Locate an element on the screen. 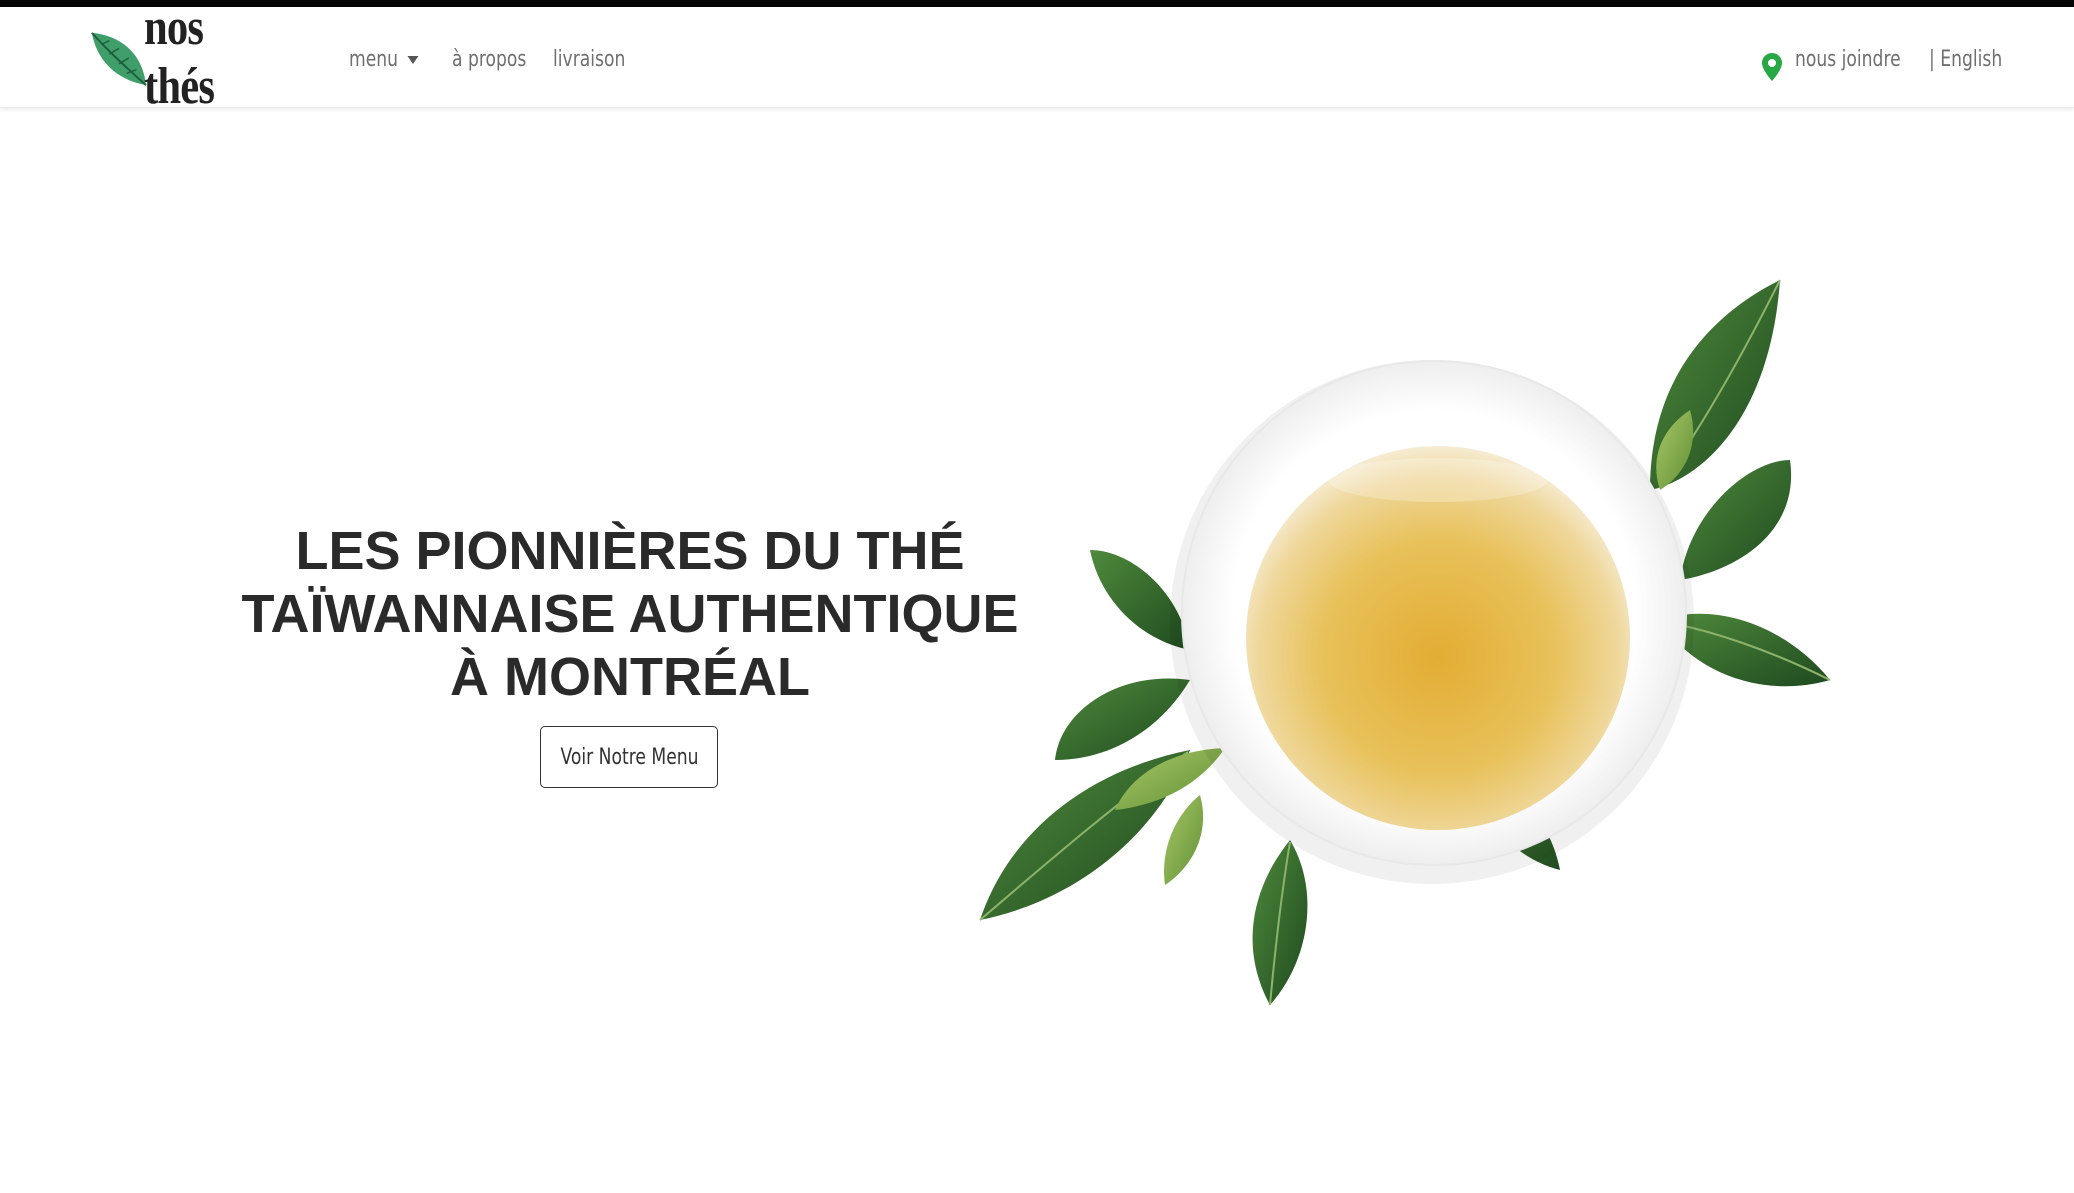 Image resolution: width=2074 pixels, height=1193 pixels. nav-menu-dropdown: menu is located at coordinates (384, 59).